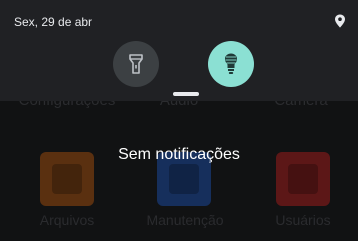 The image size is (358, 241). I want to click on lightbulb-icon, so click(231, 63).